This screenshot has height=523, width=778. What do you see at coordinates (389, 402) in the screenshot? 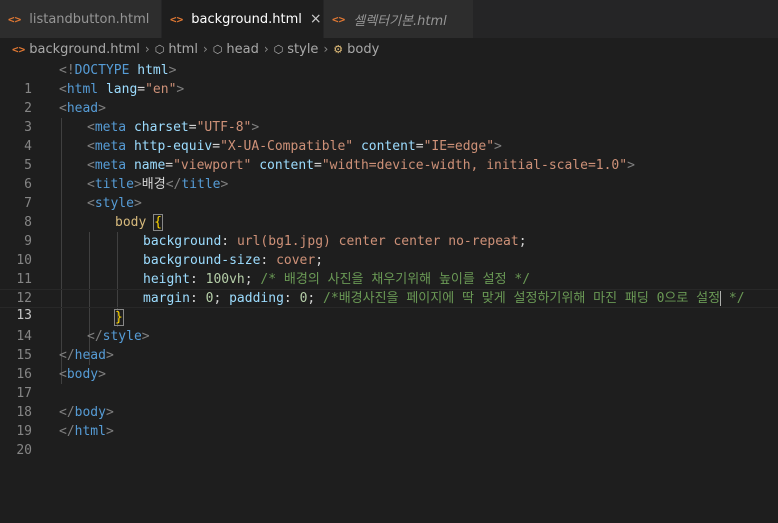
I see `code-line: 18` at bounding box center [389, 402].